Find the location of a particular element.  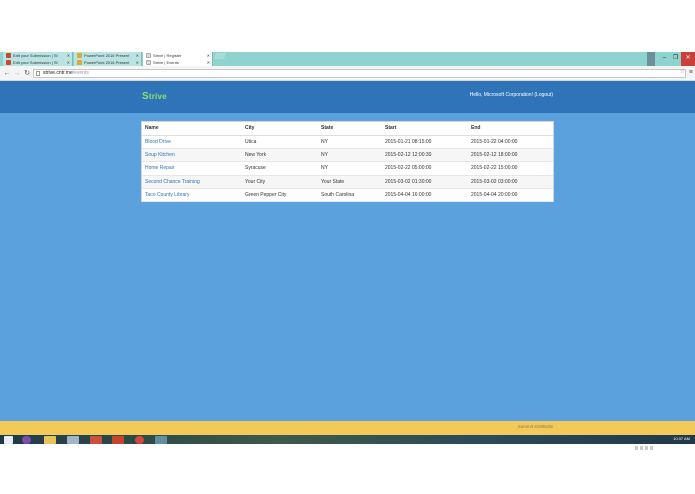

event-link: Blood Drive is located at coordinates (158, 142).